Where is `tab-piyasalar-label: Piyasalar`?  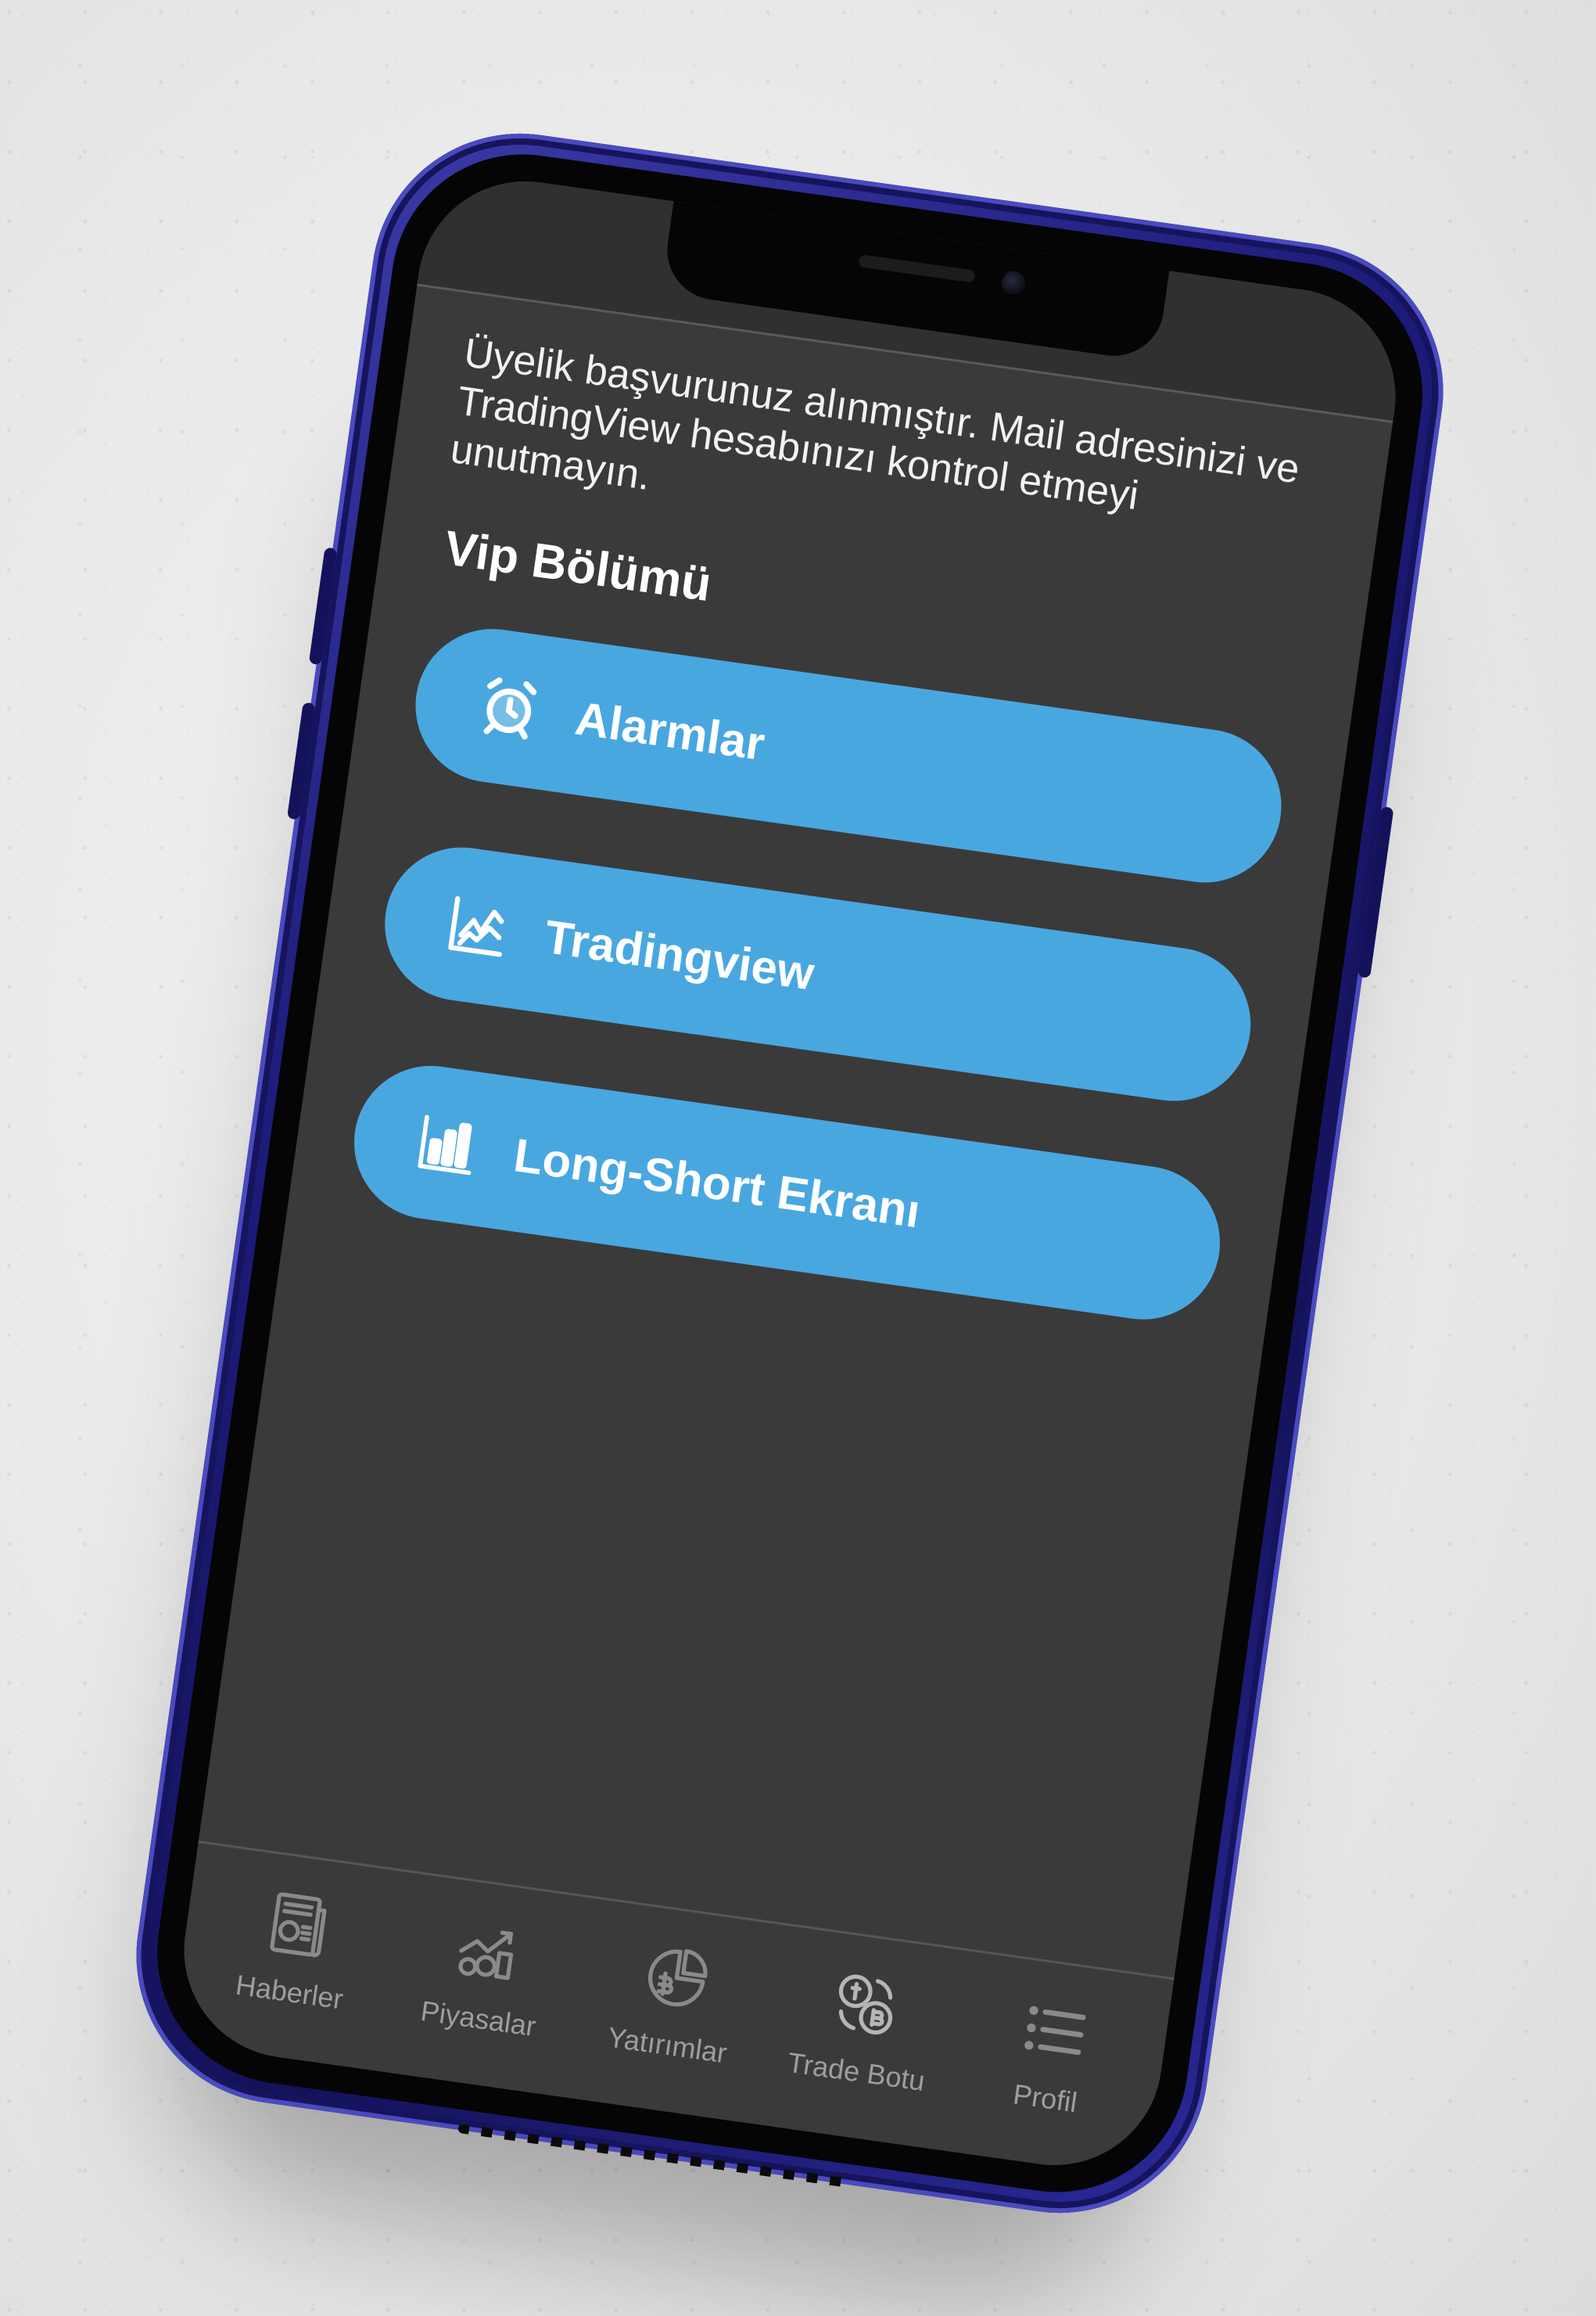 tab-piyasalar-label: Piyasalar is located at coordinates (478, 2019).